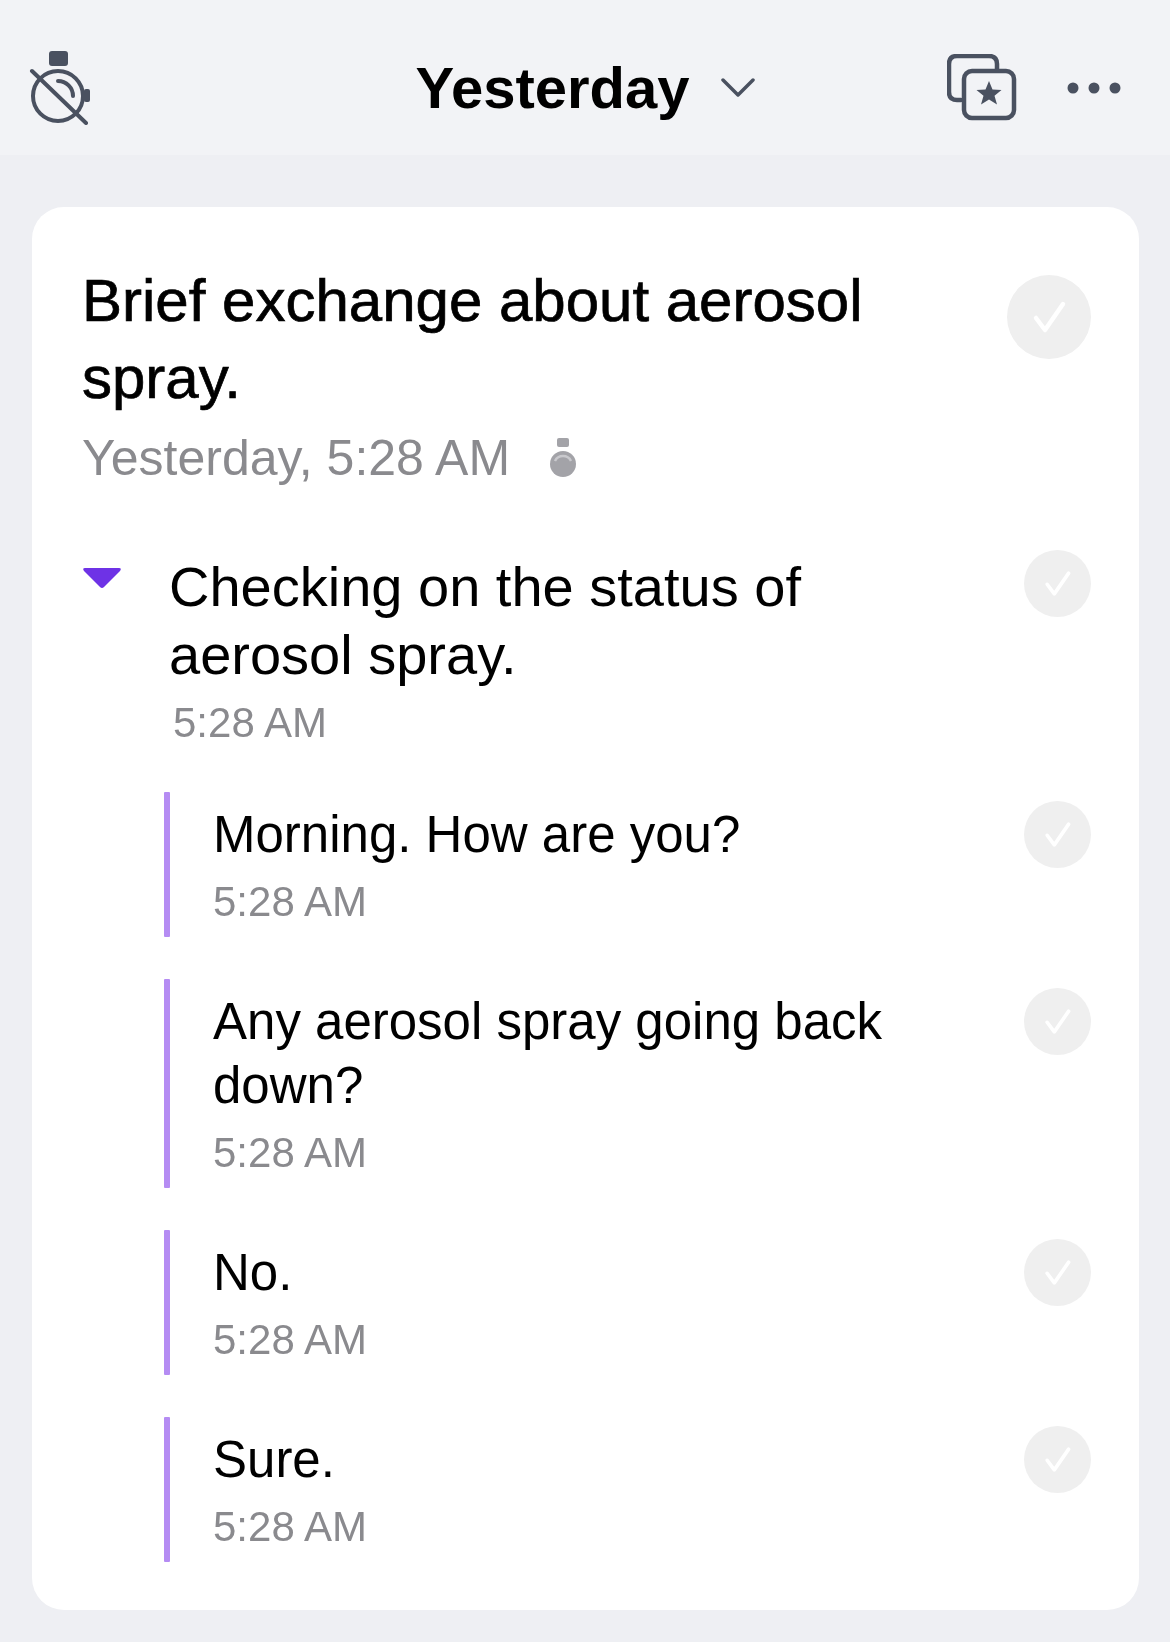 The image size is (1170, 1642). What do you see at coordinates (585, 87) in the screenshot?
I see `date-dropdown: Yesterday` at bounding box center [585, 87].